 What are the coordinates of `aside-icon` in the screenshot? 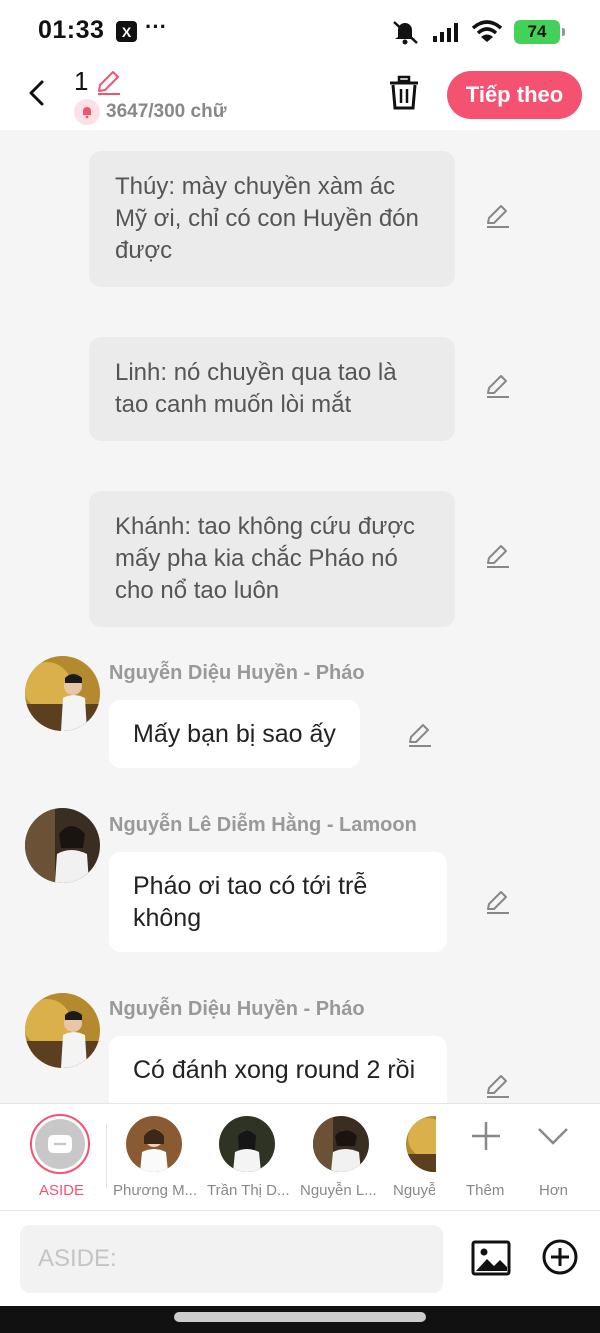 It's located at (60, 1144).